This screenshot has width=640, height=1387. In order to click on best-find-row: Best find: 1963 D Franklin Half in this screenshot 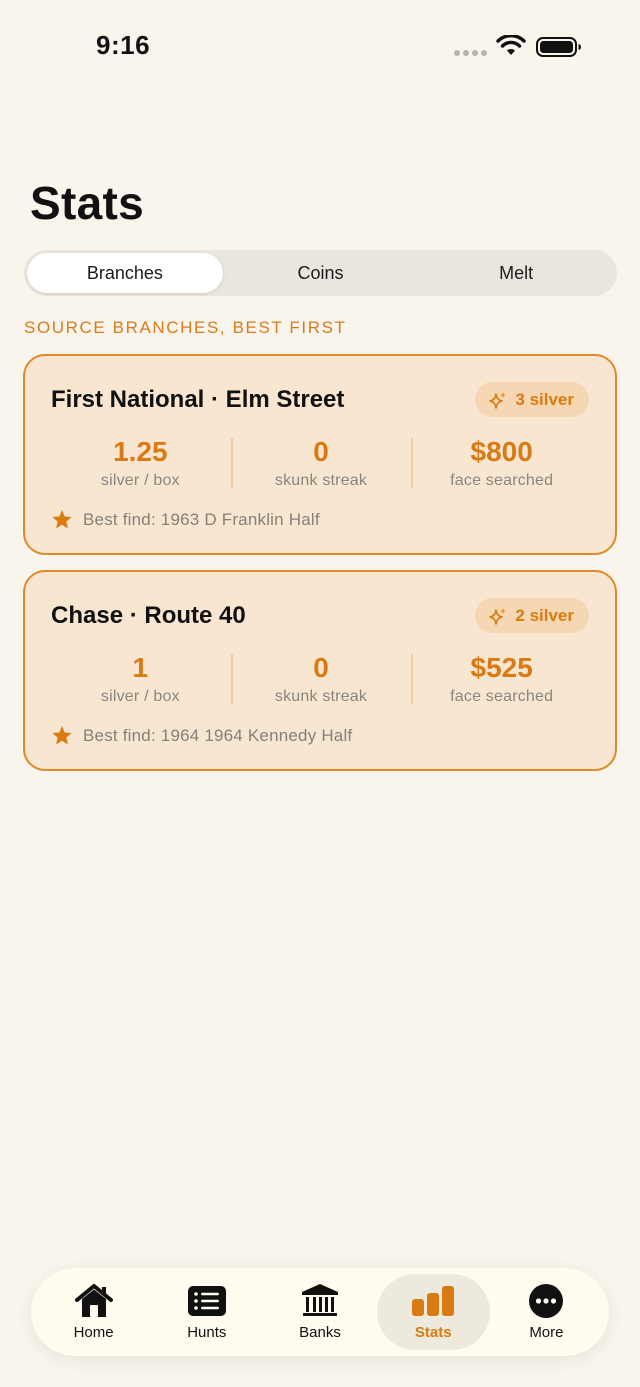, I will do `click(185, 519)`.